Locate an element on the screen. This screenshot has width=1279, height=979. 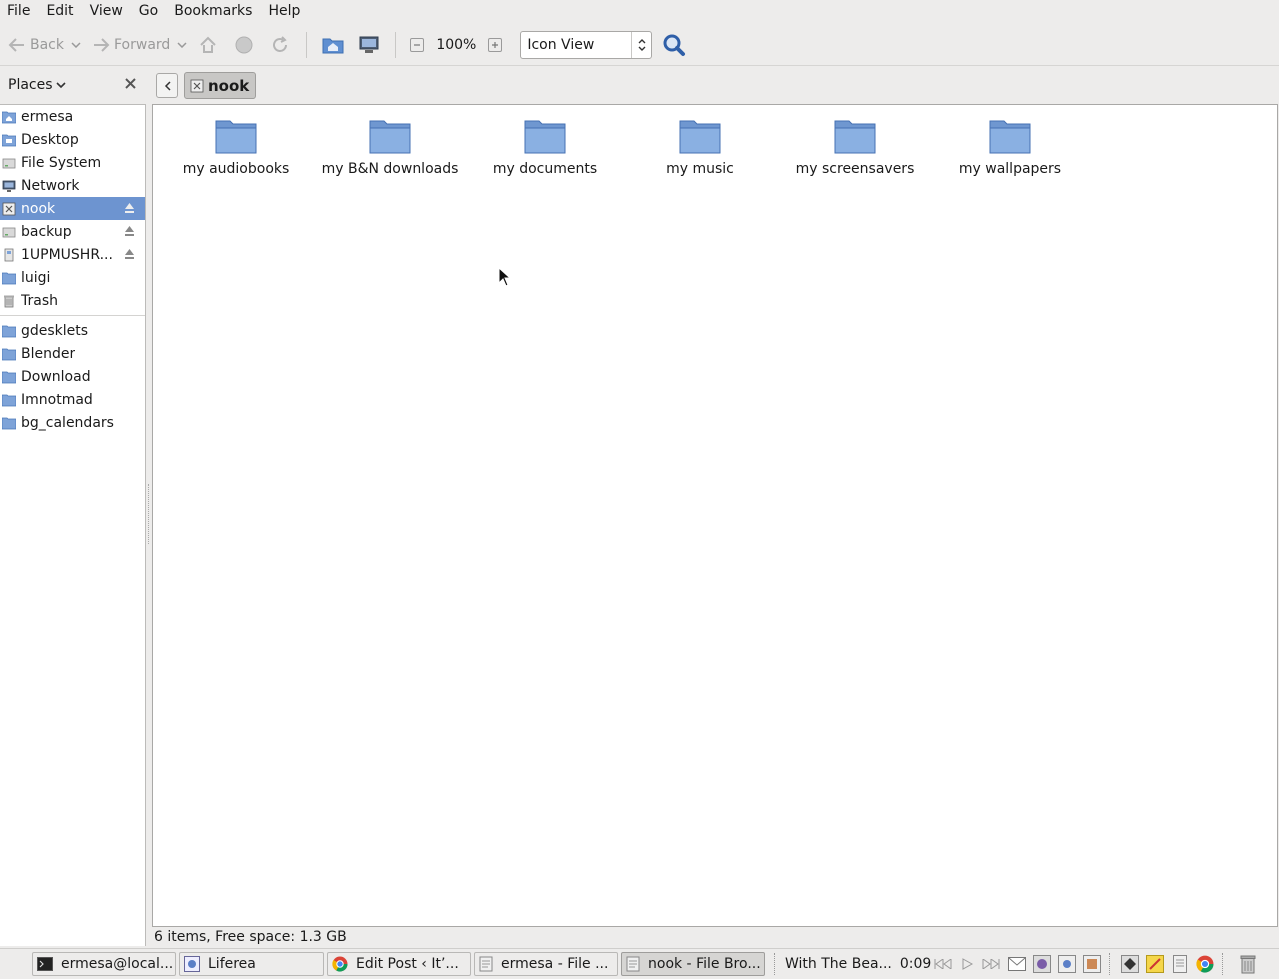
chrome-icon is located at coordinates (340, 964).